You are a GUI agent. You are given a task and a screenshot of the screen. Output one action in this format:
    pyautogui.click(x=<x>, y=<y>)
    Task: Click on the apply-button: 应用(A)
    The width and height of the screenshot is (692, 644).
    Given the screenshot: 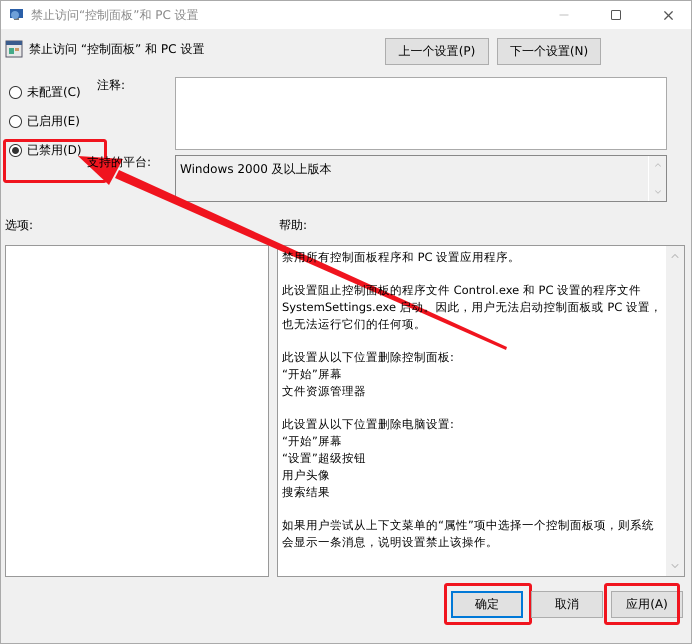 What is the action you would take?
    pyautogui.click(x=647, y=604)
    